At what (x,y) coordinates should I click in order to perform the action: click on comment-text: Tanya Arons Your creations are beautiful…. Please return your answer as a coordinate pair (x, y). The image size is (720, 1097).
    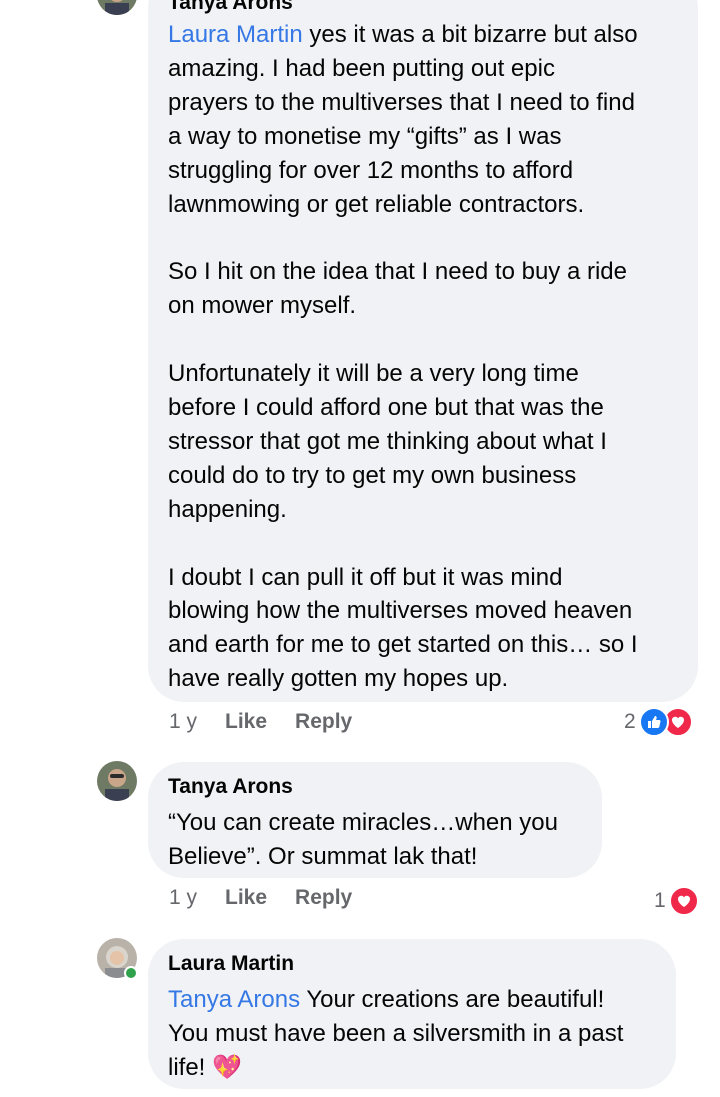
    Looking at the image, I should click on (396, 1033).